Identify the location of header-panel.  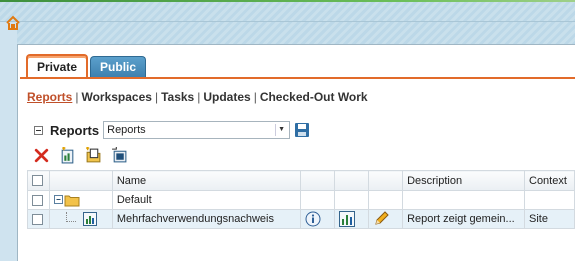
(296, 33).